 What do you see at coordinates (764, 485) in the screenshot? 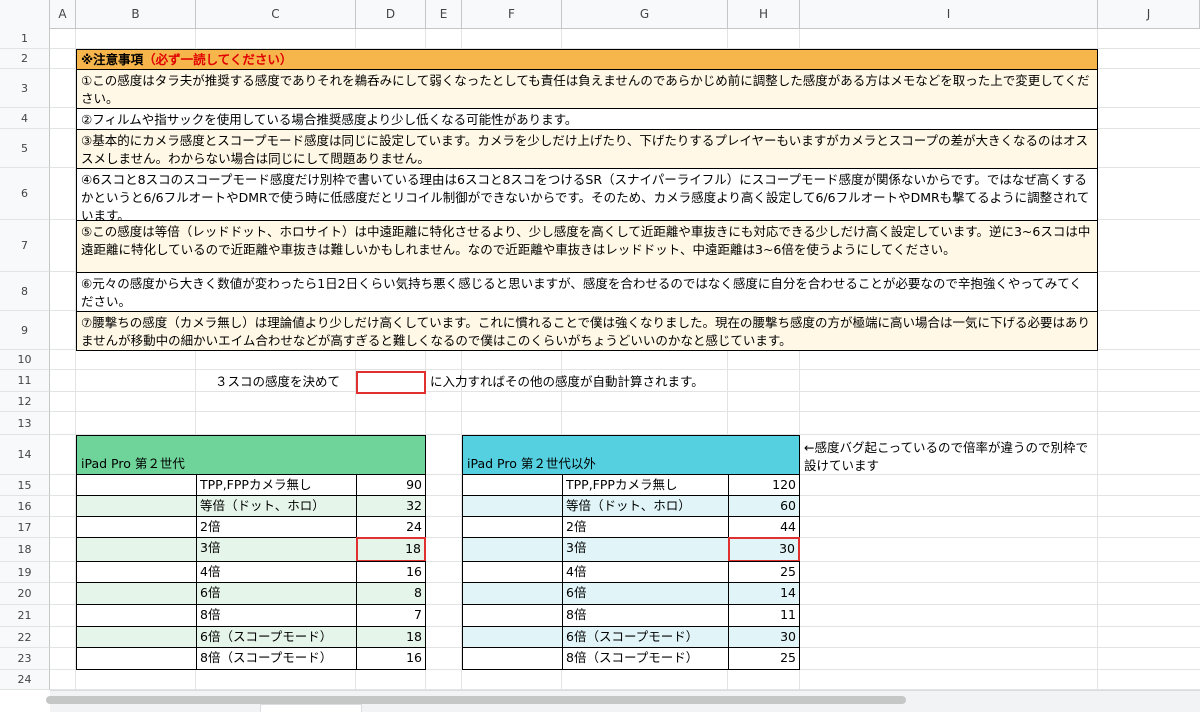
I see `table-value-cell: 120` at bounding box center [764, 485].